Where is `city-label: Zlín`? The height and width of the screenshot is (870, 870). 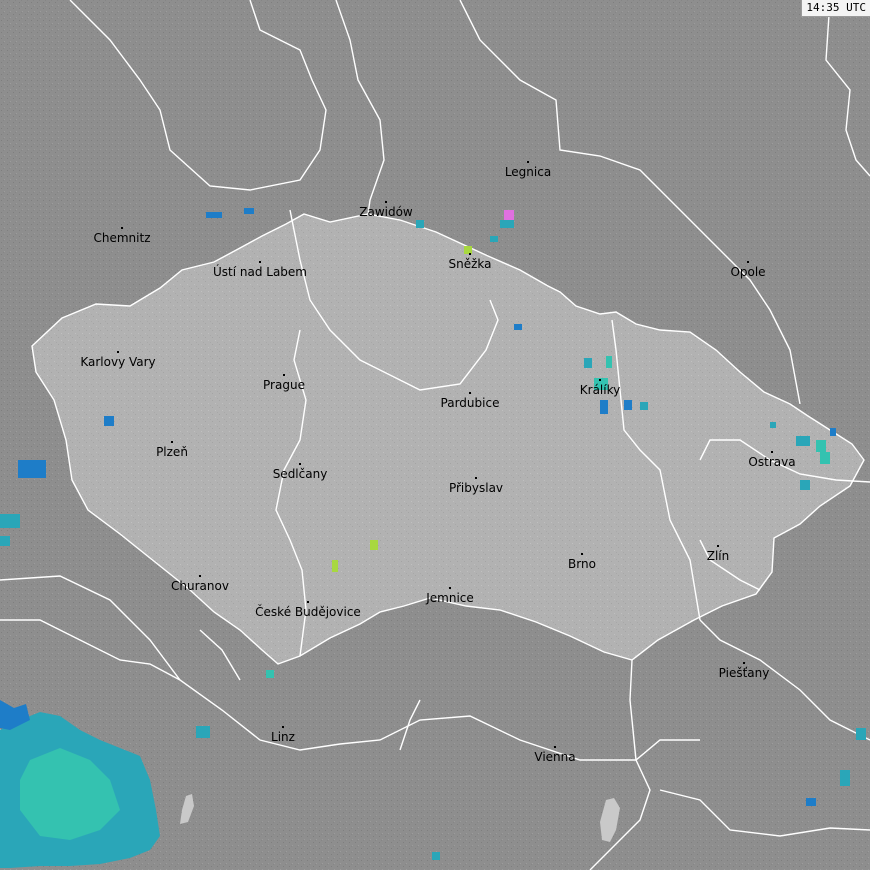
city-label: Zlín is located at coordinates (718, 556).